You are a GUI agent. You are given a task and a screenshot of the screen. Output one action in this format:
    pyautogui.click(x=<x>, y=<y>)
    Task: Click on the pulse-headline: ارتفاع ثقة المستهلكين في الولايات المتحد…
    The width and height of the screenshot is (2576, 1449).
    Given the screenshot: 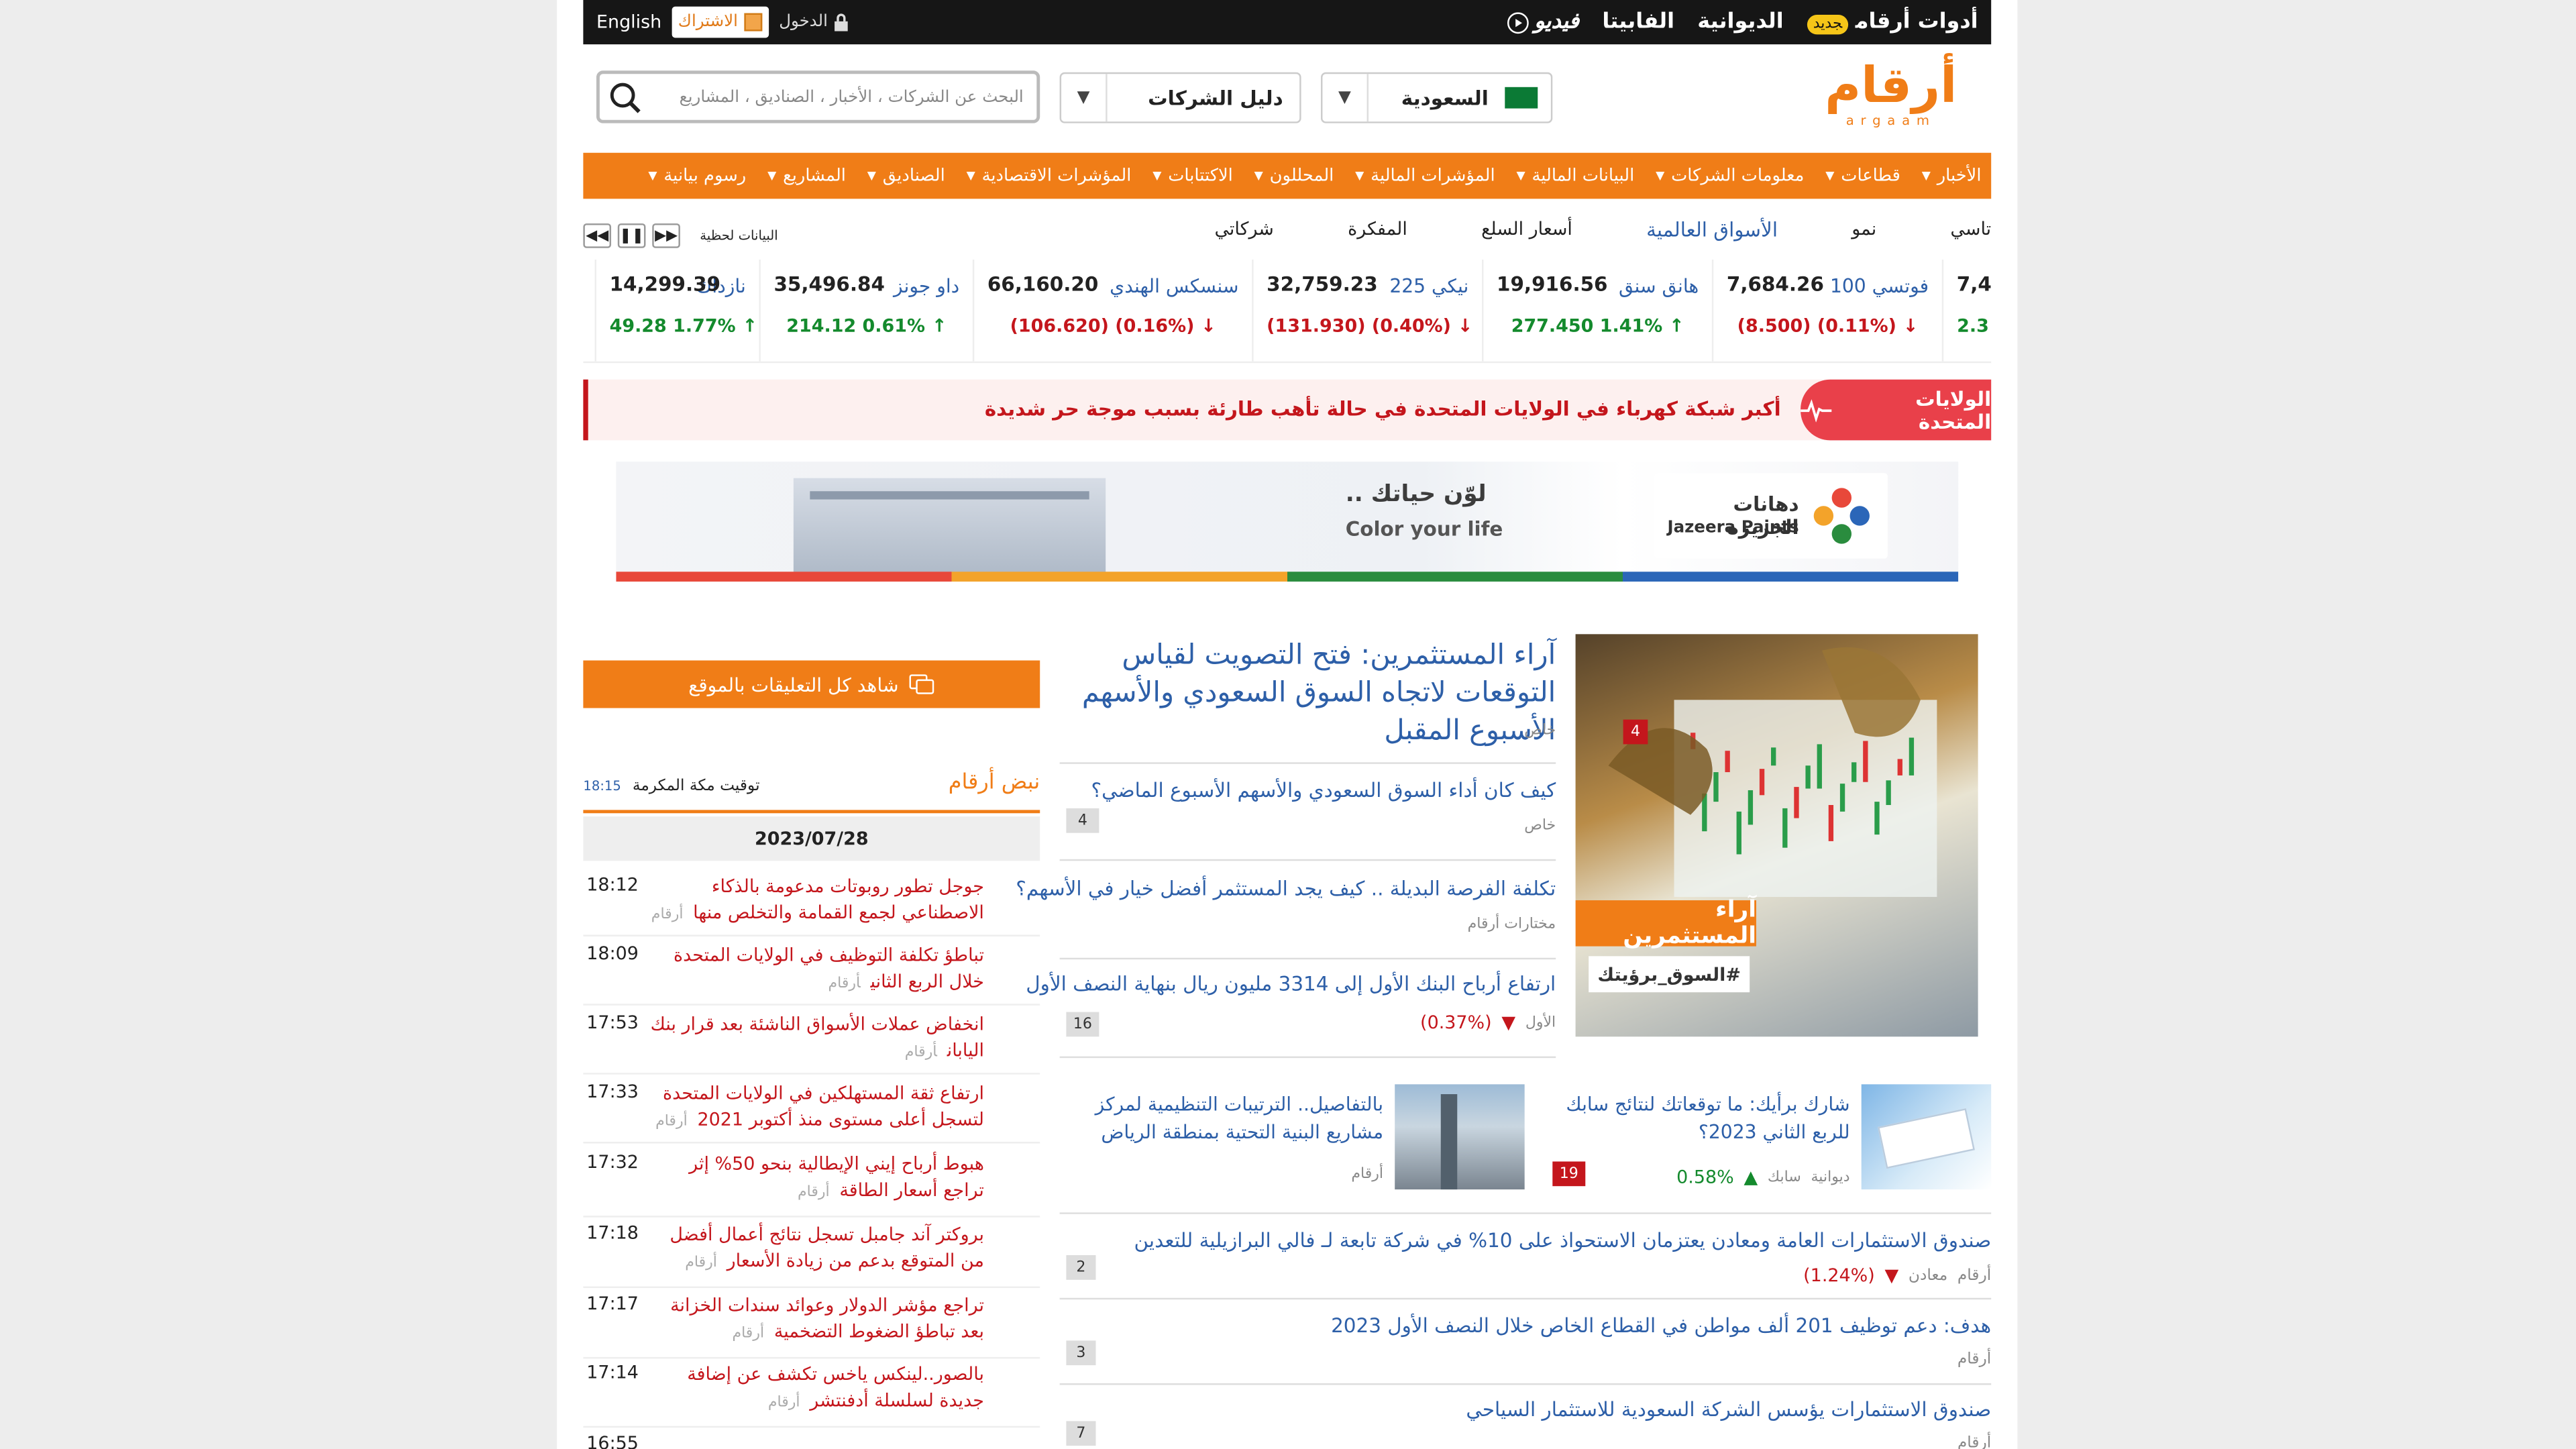 What is the action you would take?
    pyautogui.click(x=816, y=1108)
    